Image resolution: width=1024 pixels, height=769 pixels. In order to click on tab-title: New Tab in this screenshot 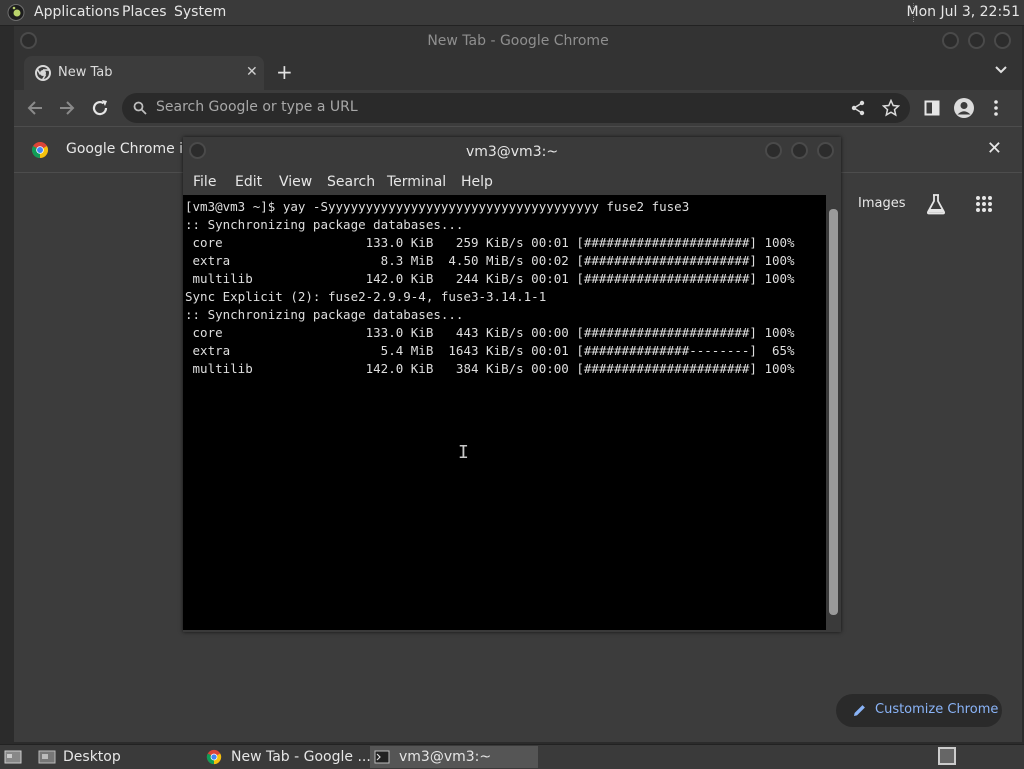, I will do `click(85, 72)`.